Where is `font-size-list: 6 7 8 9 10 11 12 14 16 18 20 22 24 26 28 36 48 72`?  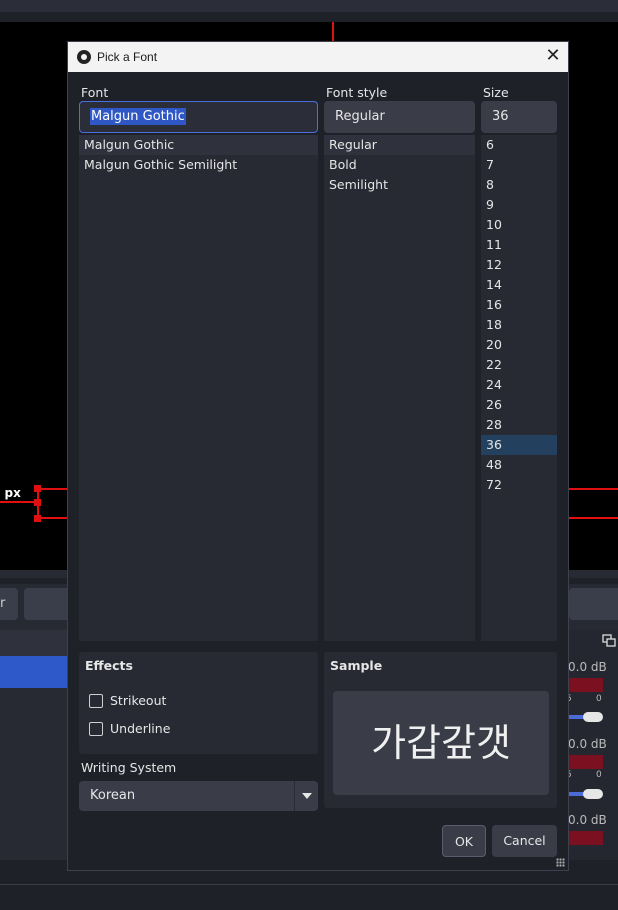
font-size-list: 6 7 8 9 10 11 12 14 16 18 20 22 24 26 28 36 48 72 is located at coordinates (519, 388).